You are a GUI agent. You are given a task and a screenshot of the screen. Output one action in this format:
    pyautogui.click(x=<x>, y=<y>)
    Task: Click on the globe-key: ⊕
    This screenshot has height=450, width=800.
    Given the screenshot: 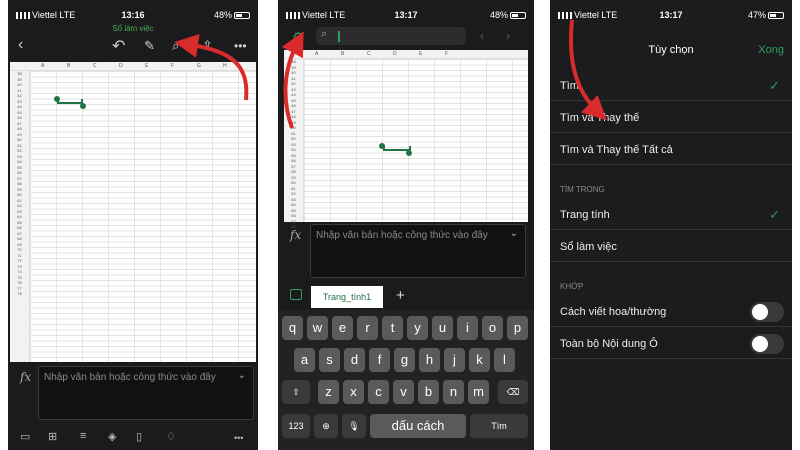 What is the action you would take?
    pyautogui.click(x=326, y=426)
    